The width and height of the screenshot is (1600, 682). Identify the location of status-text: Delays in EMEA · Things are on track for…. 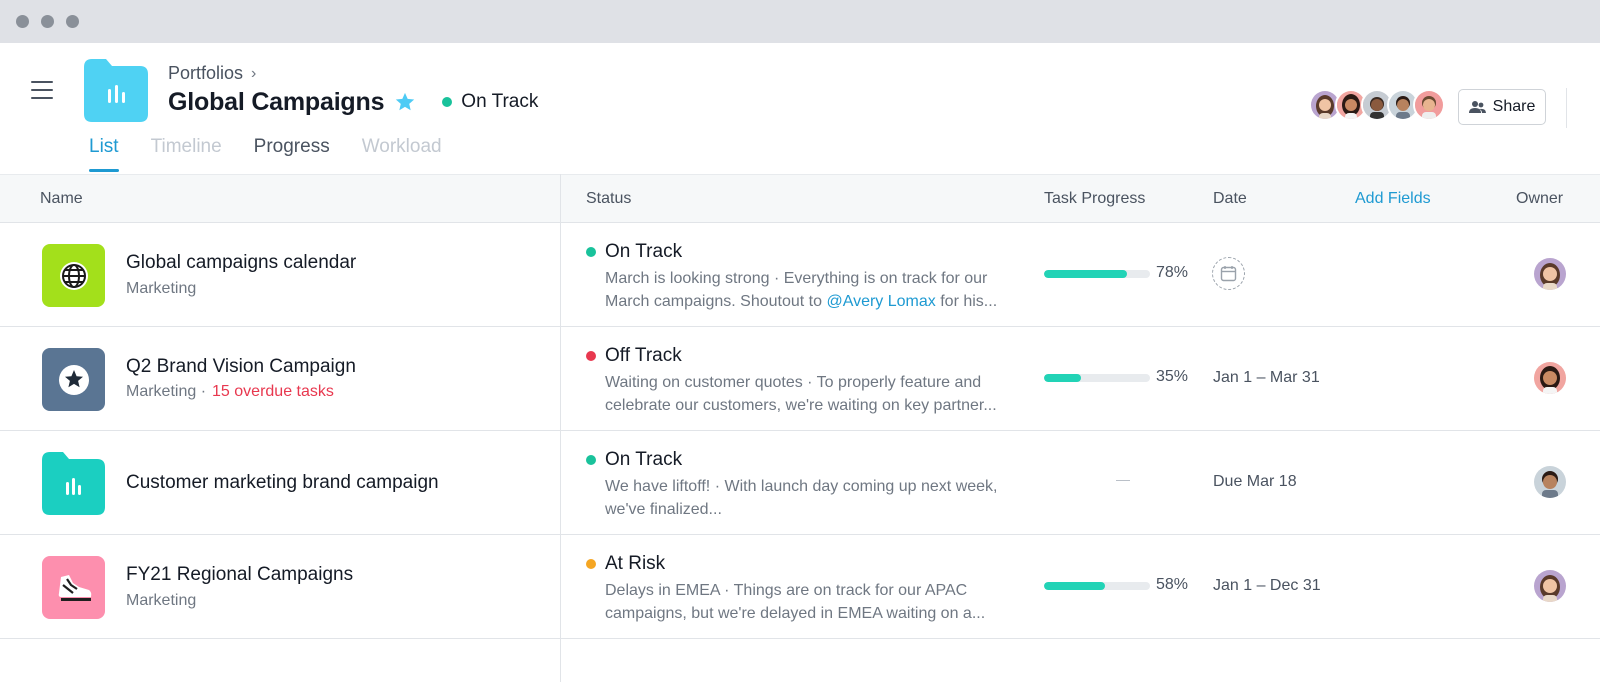
(795, 602).